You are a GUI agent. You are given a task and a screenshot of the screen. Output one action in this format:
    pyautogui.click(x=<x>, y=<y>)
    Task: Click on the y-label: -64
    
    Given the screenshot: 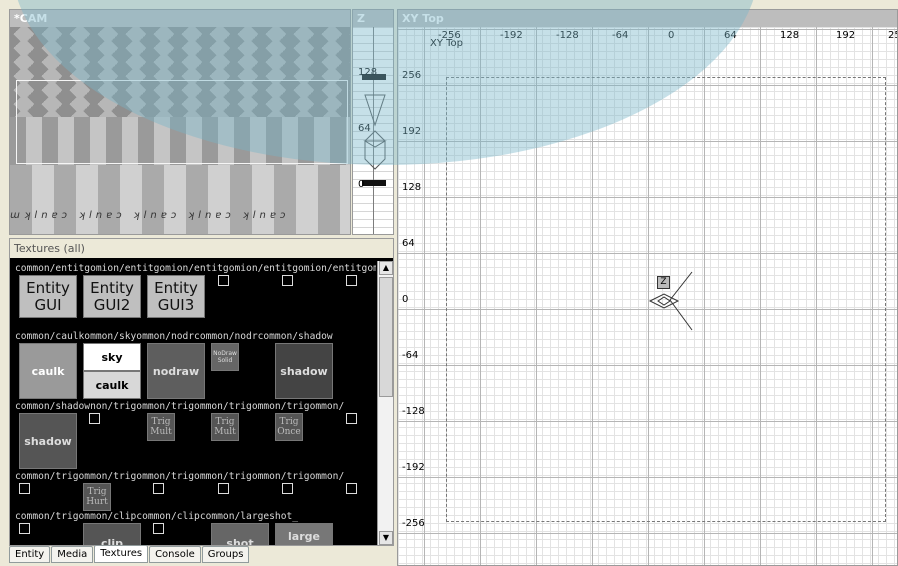 What is the action you would take?
    pyautogui.click(x=410, y=355)
    